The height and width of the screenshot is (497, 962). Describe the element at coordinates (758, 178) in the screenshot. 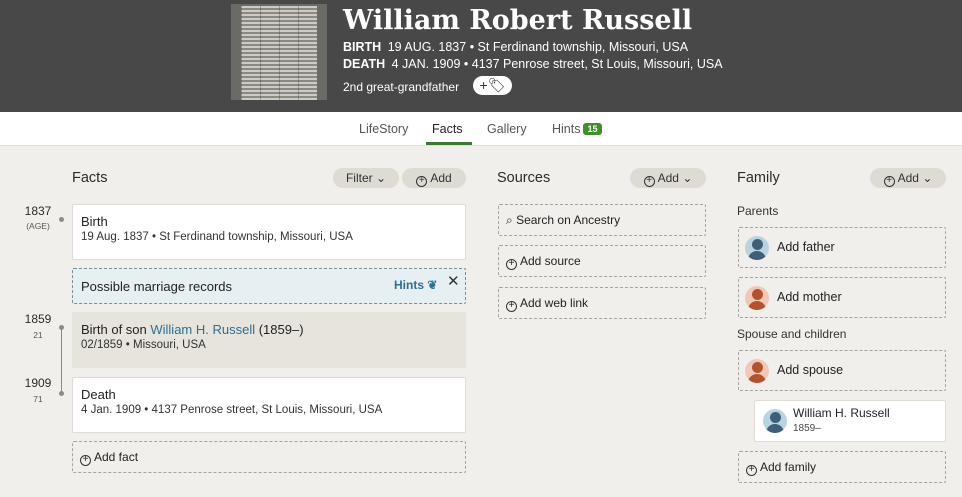

I see `family-heading: Family` at that location.